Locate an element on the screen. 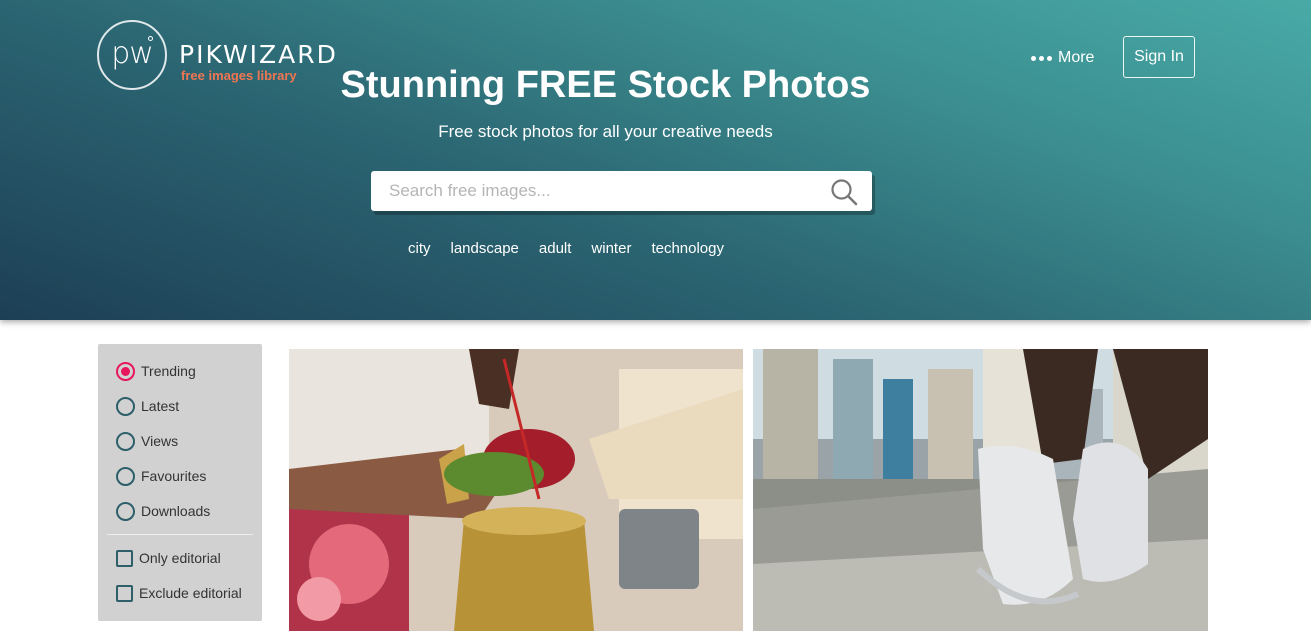  more-dots-icon is located at coordinates (1041, 58).